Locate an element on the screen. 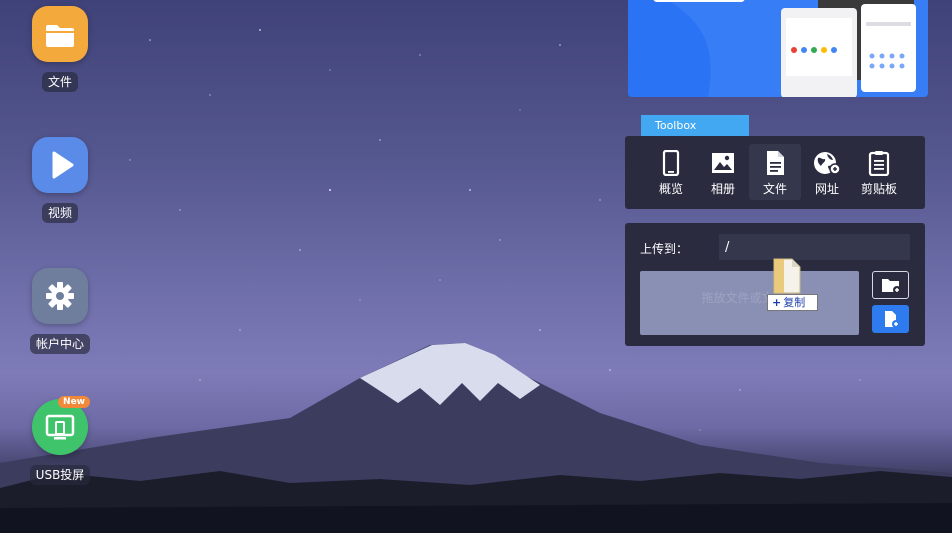 The height and width of the screenshot is (533, 952). upload-path-input is located at coordinates (814, 247).